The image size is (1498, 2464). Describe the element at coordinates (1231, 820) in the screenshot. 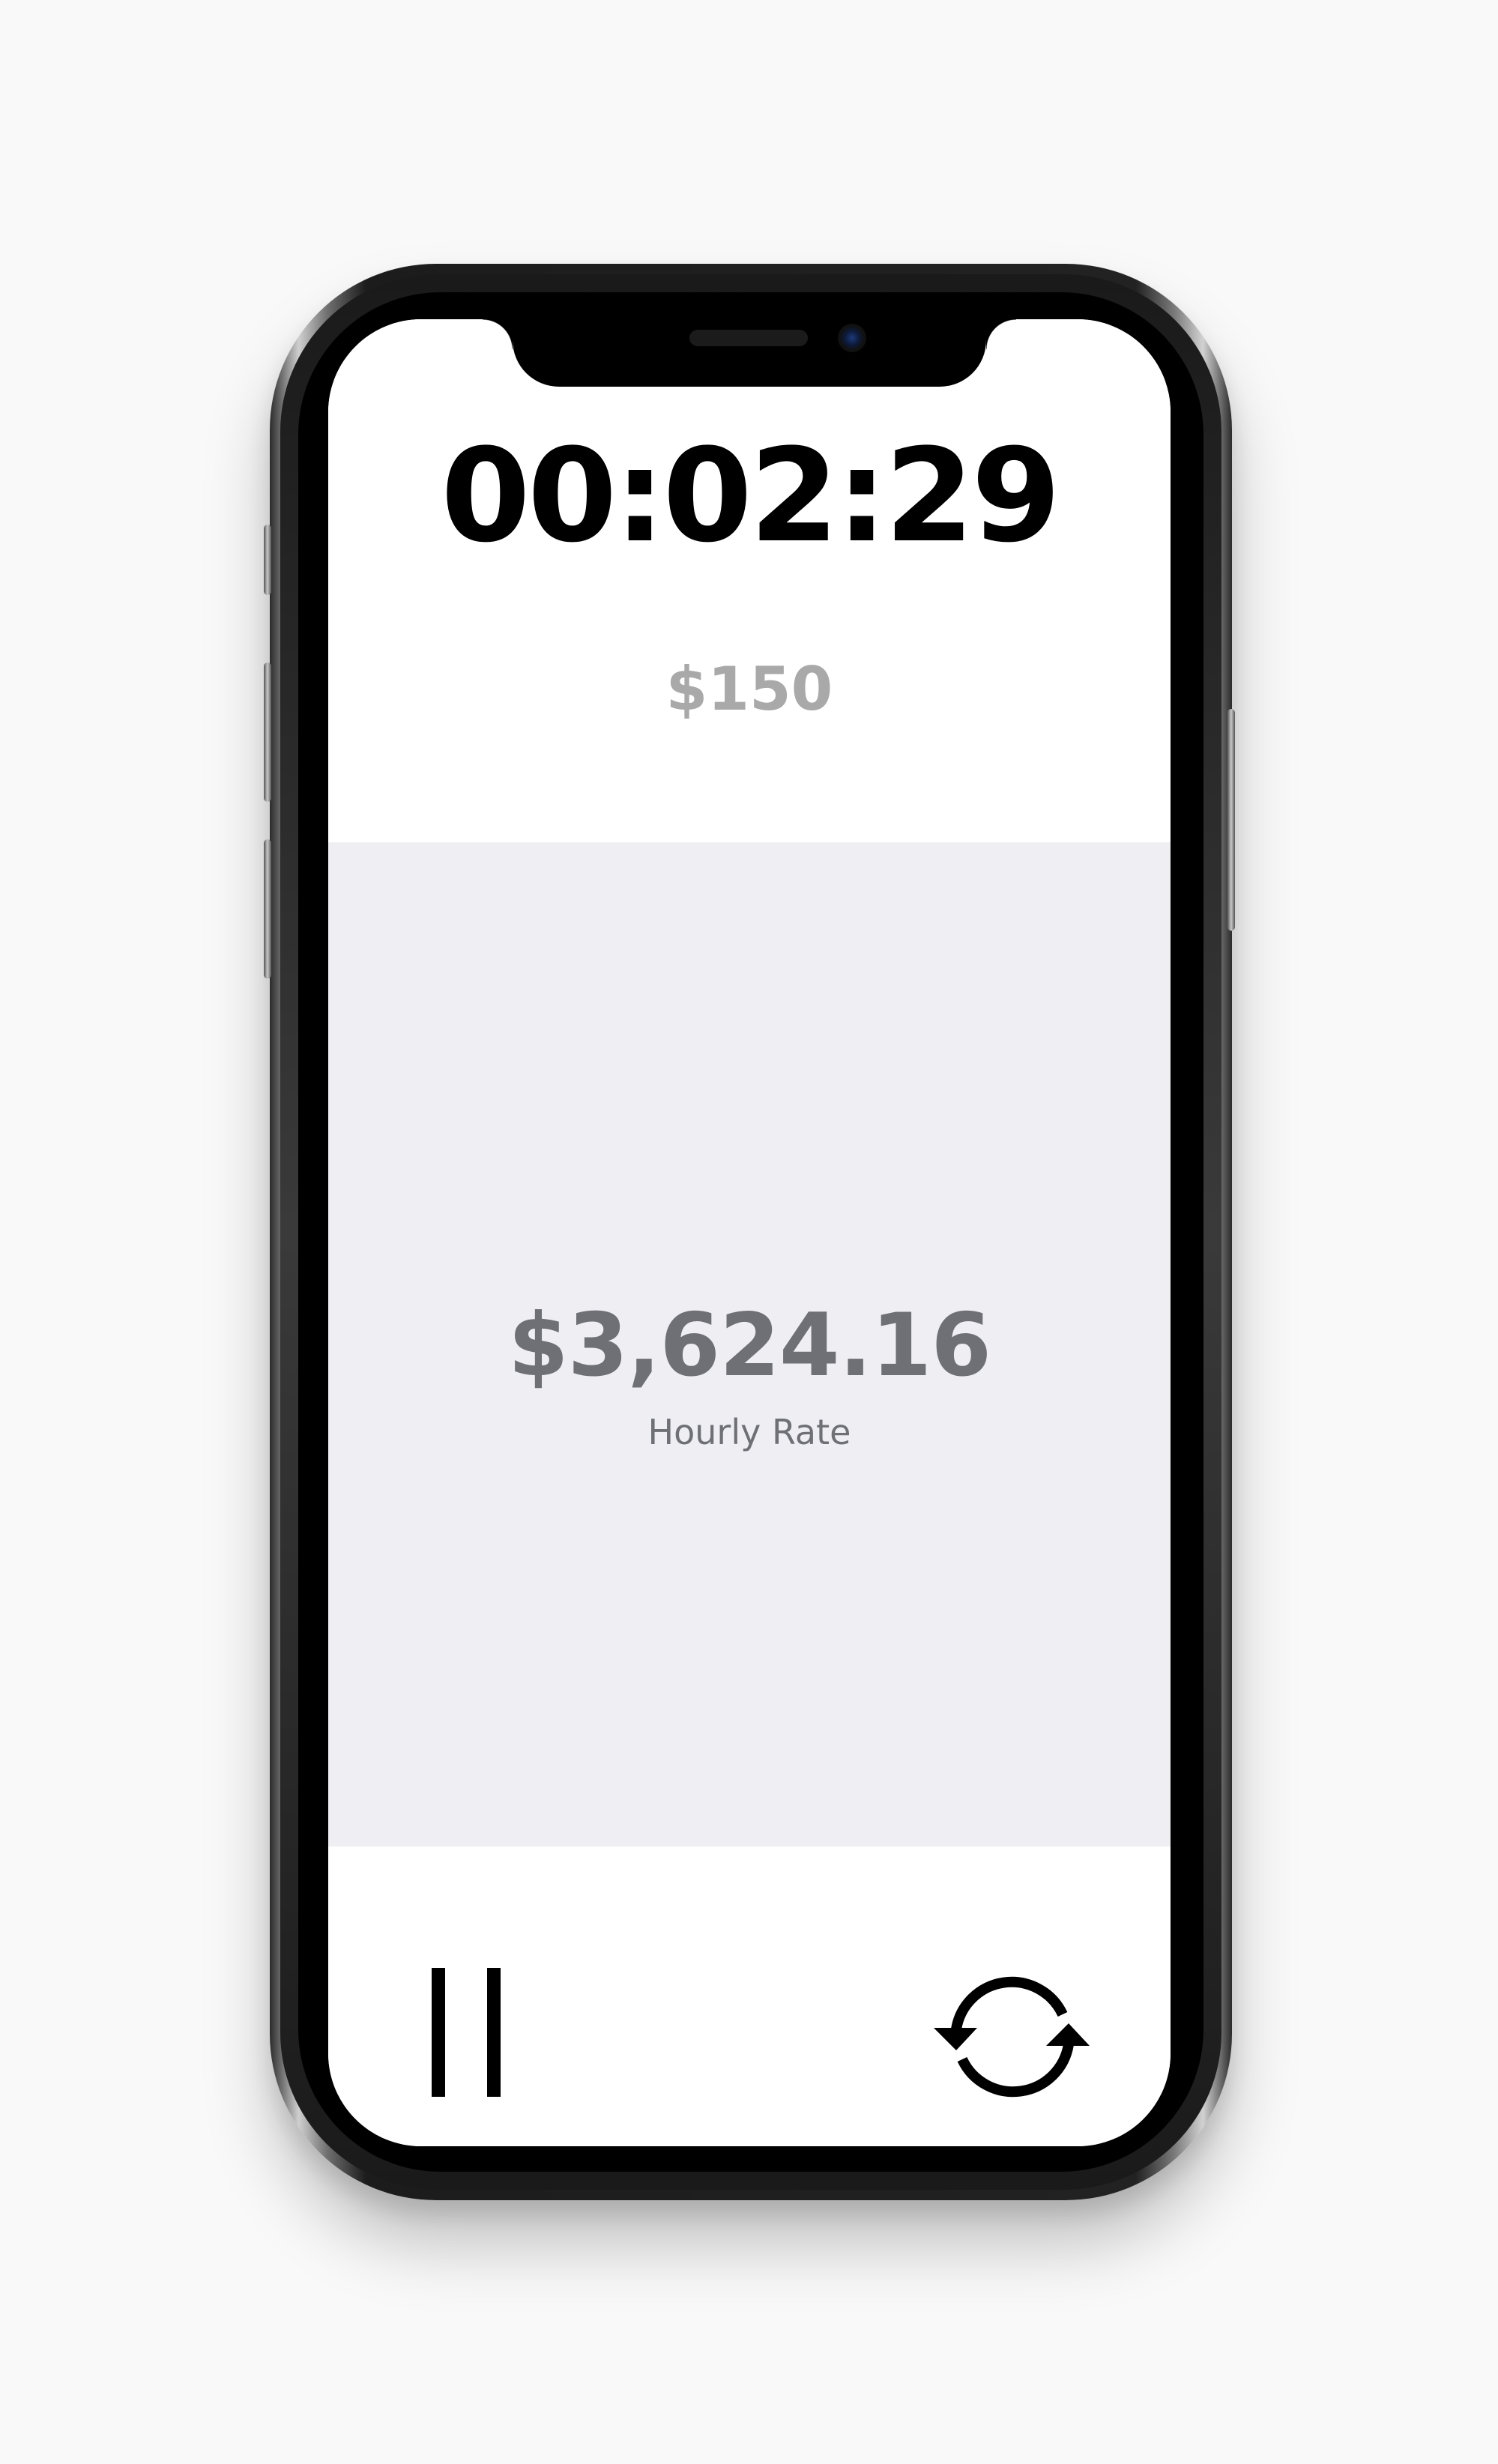

I see `power-button` at that location.